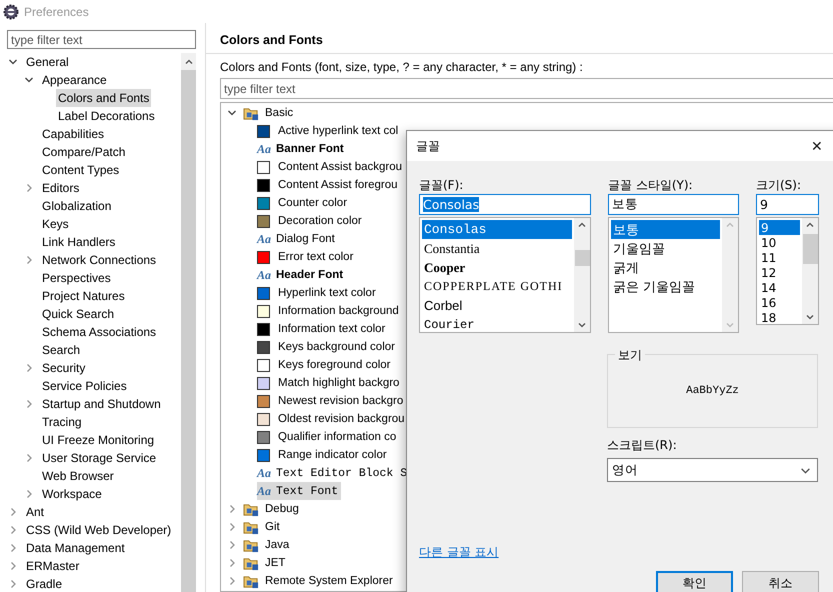 This screenshot has width=833, height=592. I want to click on size-option: 12, so click(779, 272).